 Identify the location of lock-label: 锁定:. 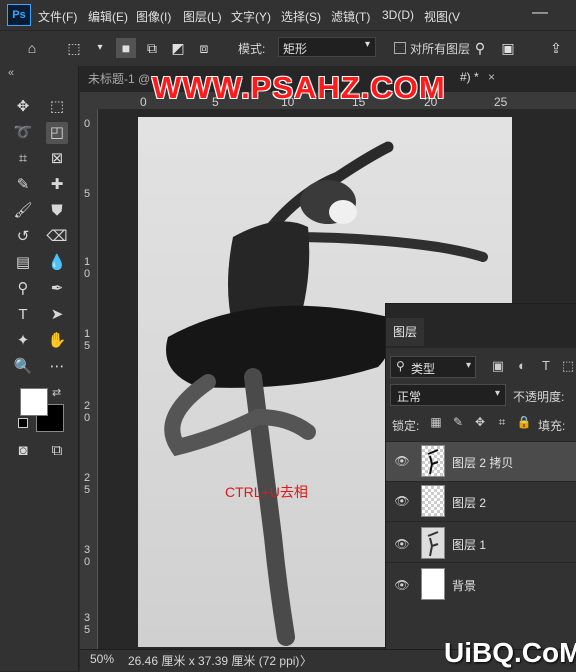
(406, 426).